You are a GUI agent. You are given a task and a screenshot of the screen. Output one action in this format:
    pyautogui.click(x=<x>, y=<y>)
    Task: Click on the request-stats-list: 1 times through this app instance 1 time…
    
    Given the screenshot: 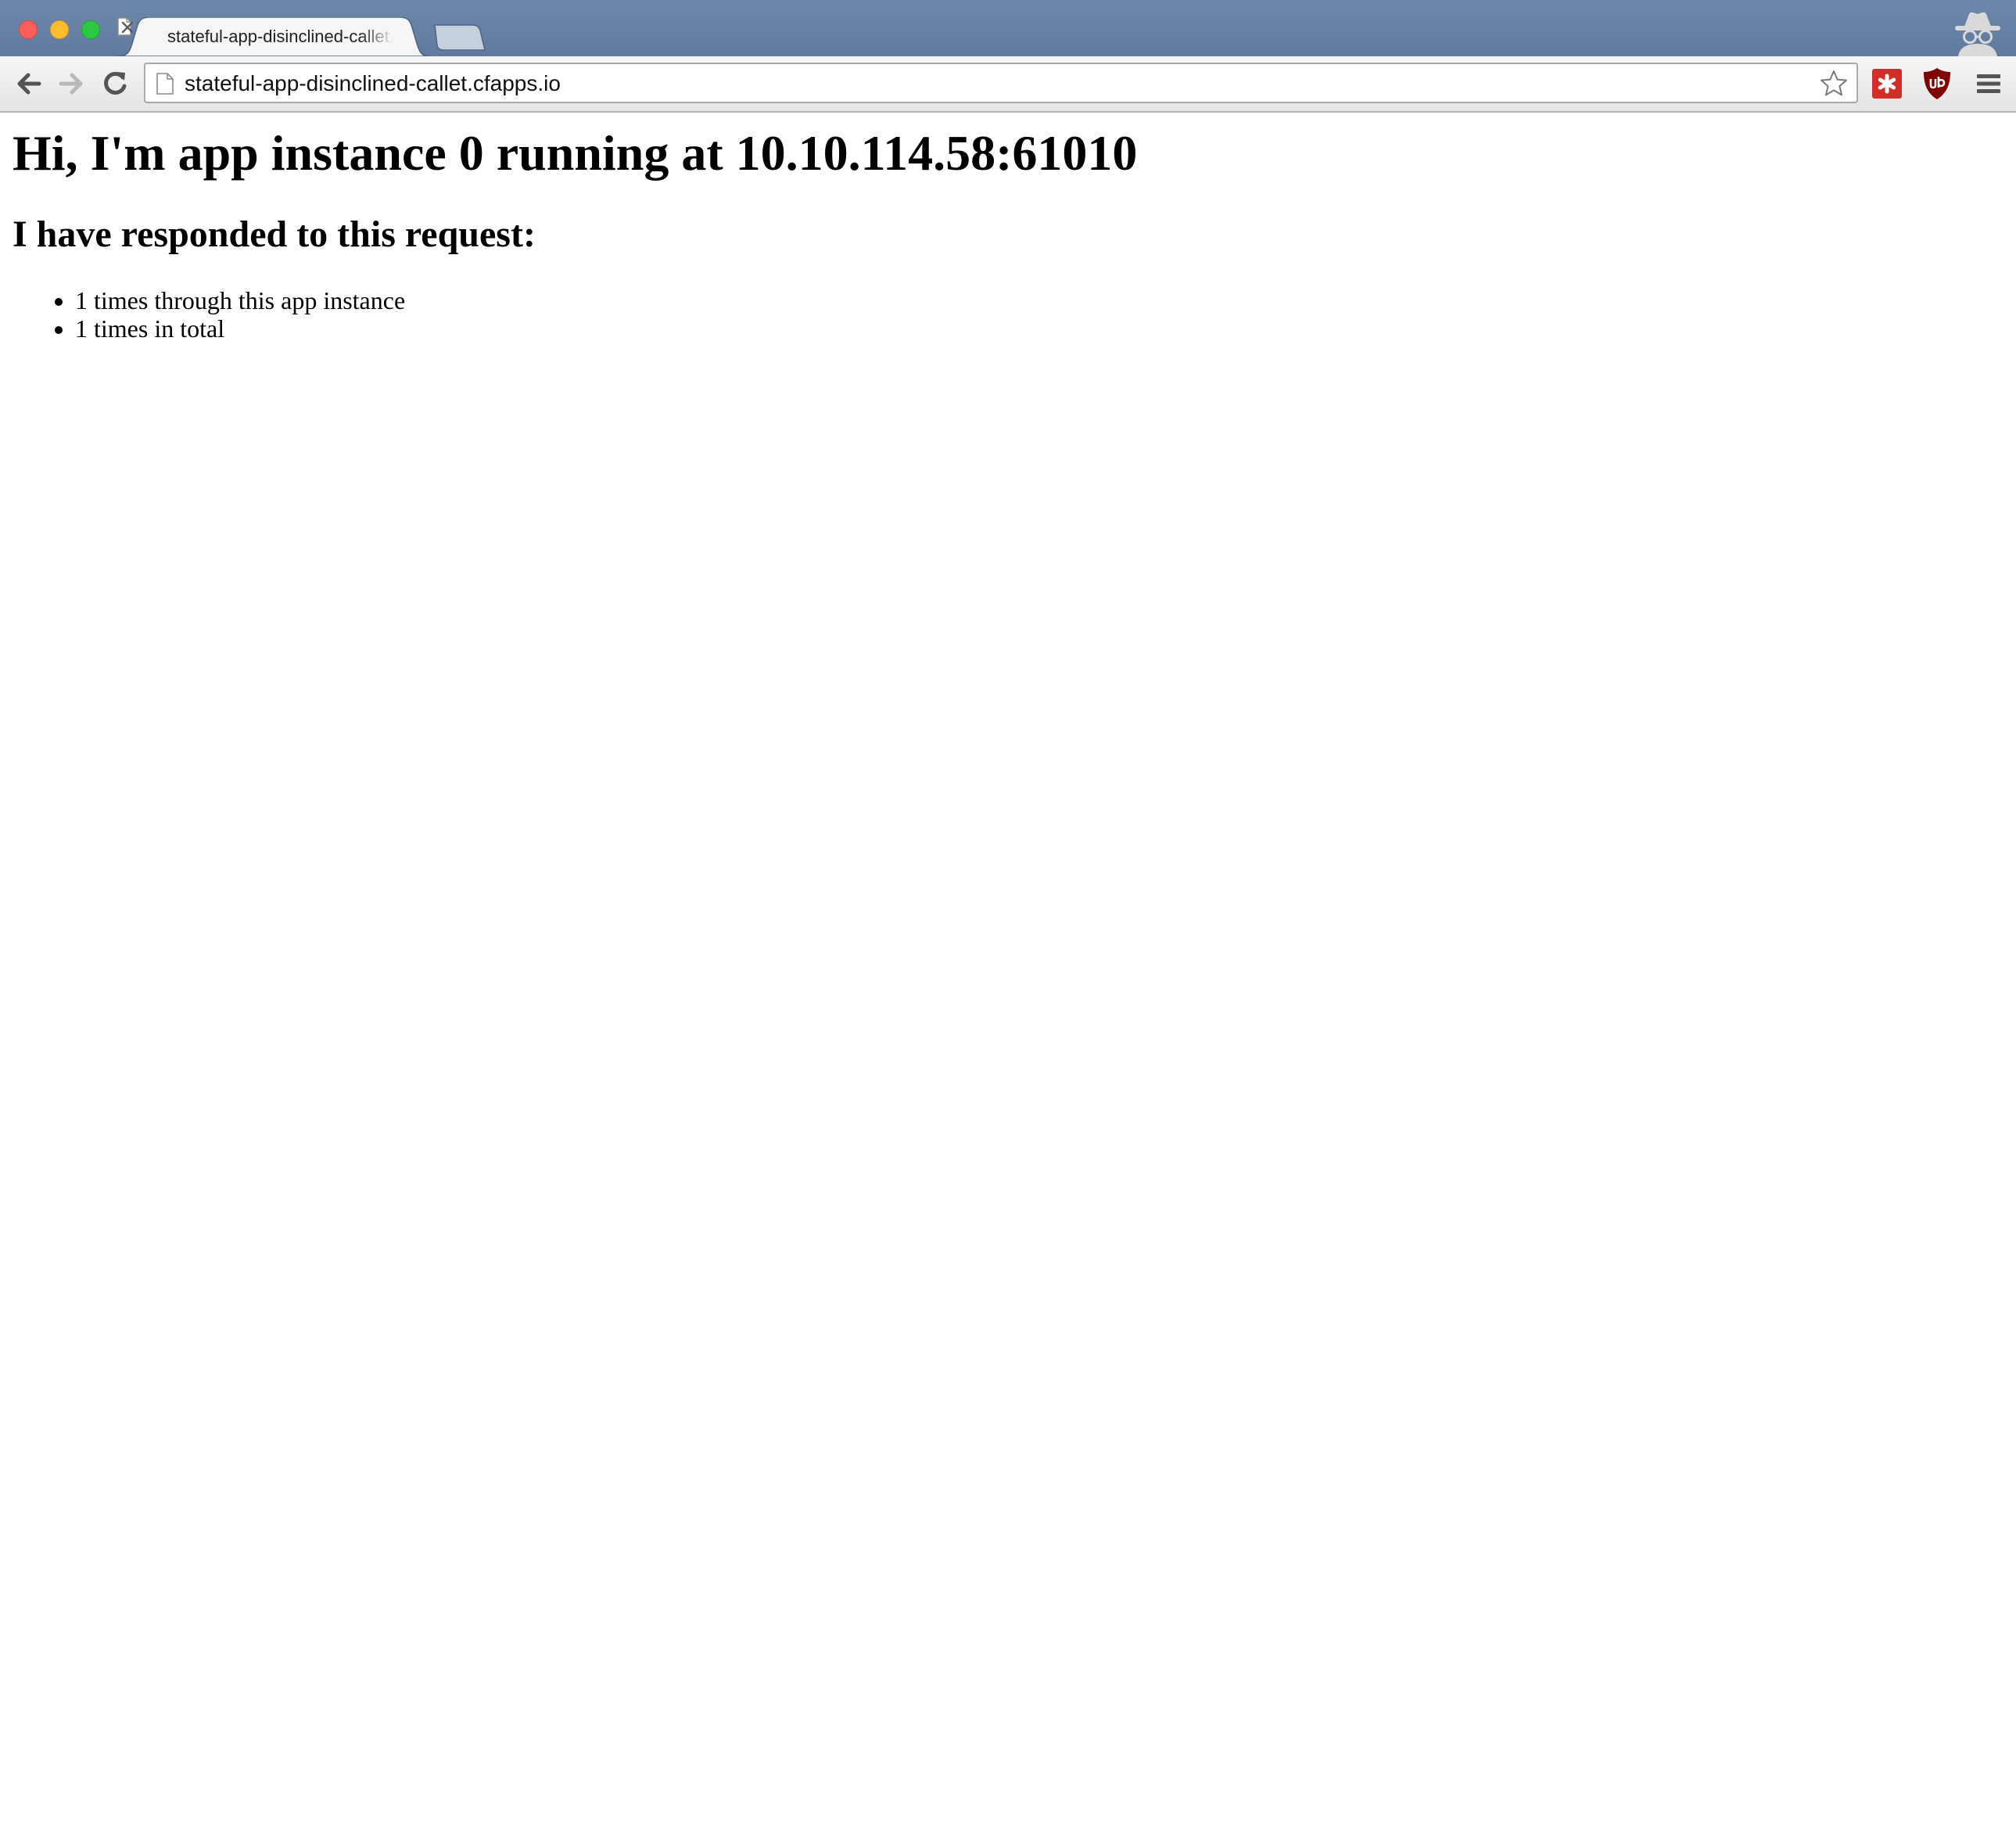 What is the action you would take?
    pyautogui.click(x=209, y=314)
    